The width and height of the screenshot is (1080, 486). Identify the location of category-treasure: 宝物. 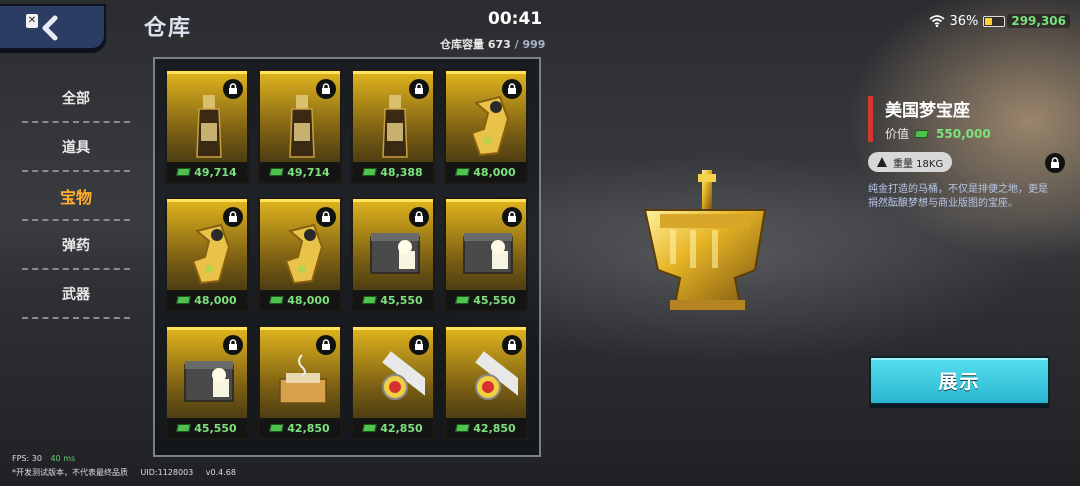
(76, 196).